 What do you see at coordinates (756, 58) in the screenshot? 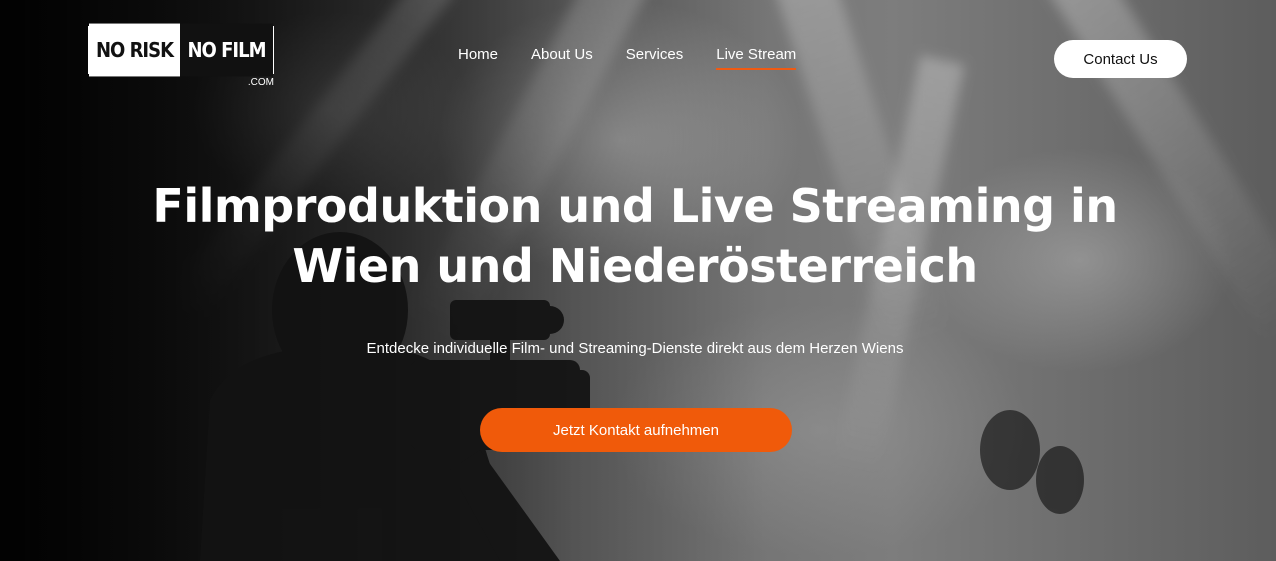
I see `nav-item-live-stream: Live Stream` at bounding box center [756, 58].